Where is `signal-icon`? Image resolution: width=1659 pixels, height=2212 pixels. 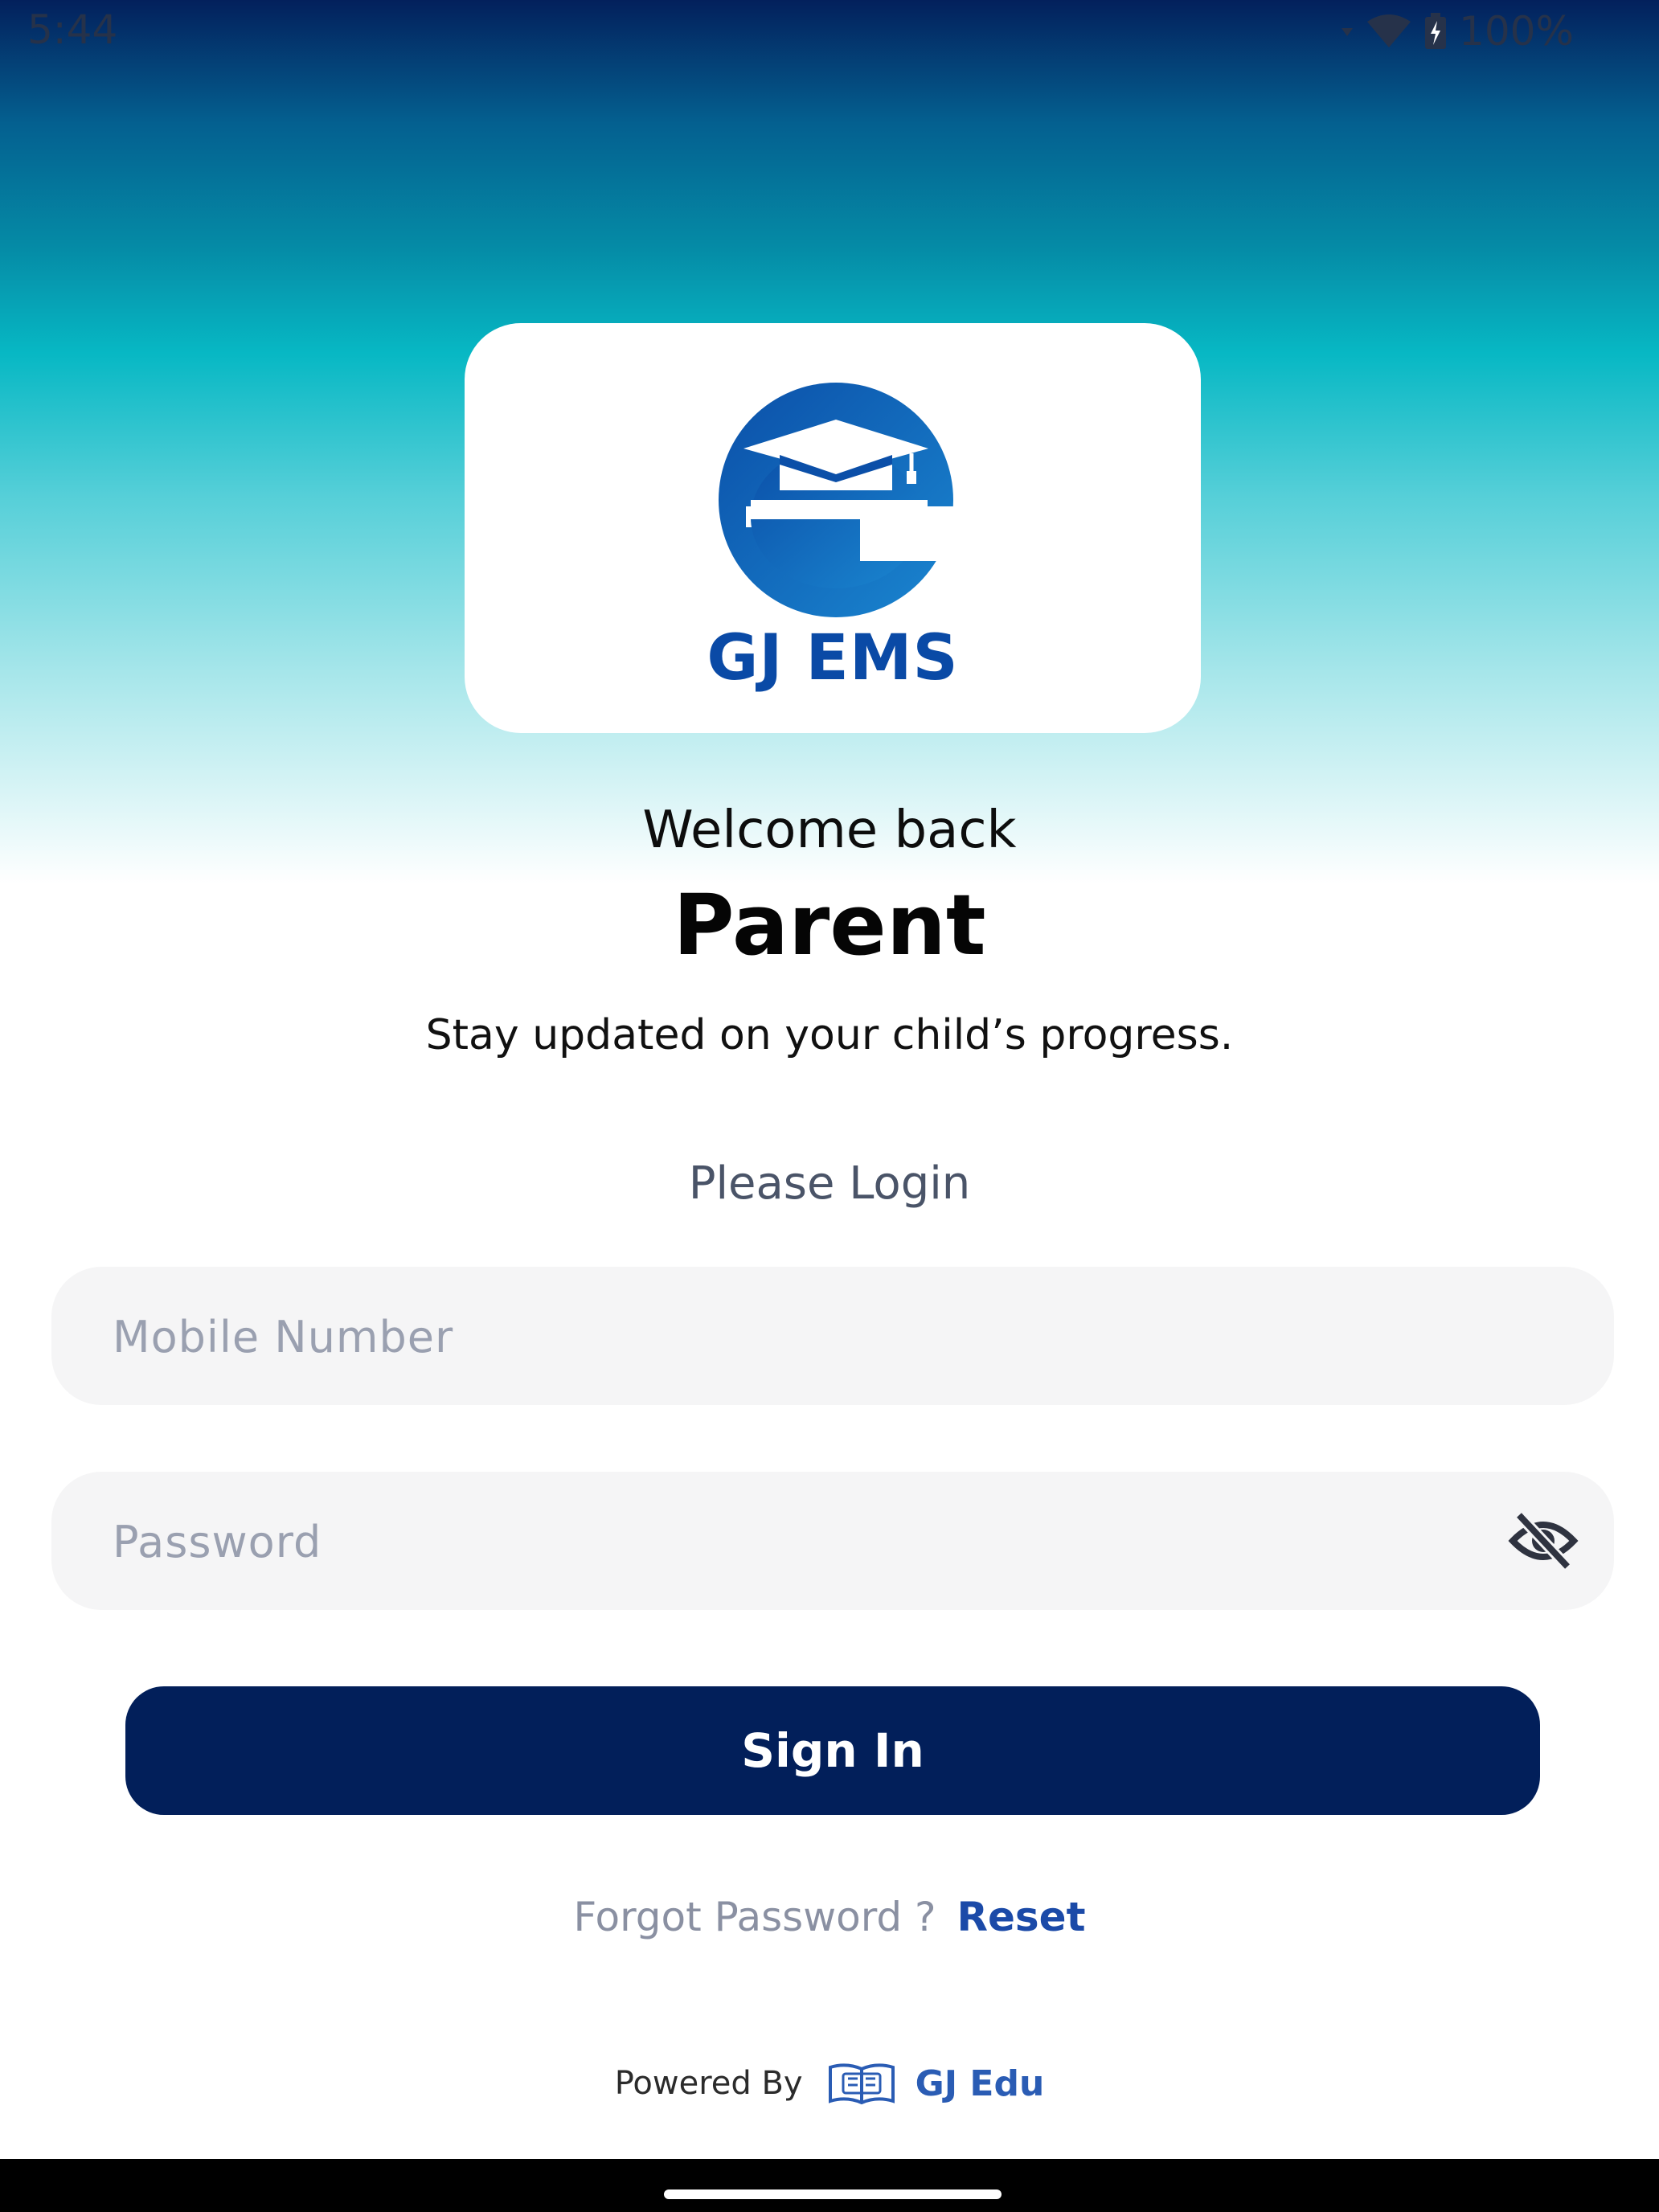
signal-icon is located at coordinates (1348, 32).